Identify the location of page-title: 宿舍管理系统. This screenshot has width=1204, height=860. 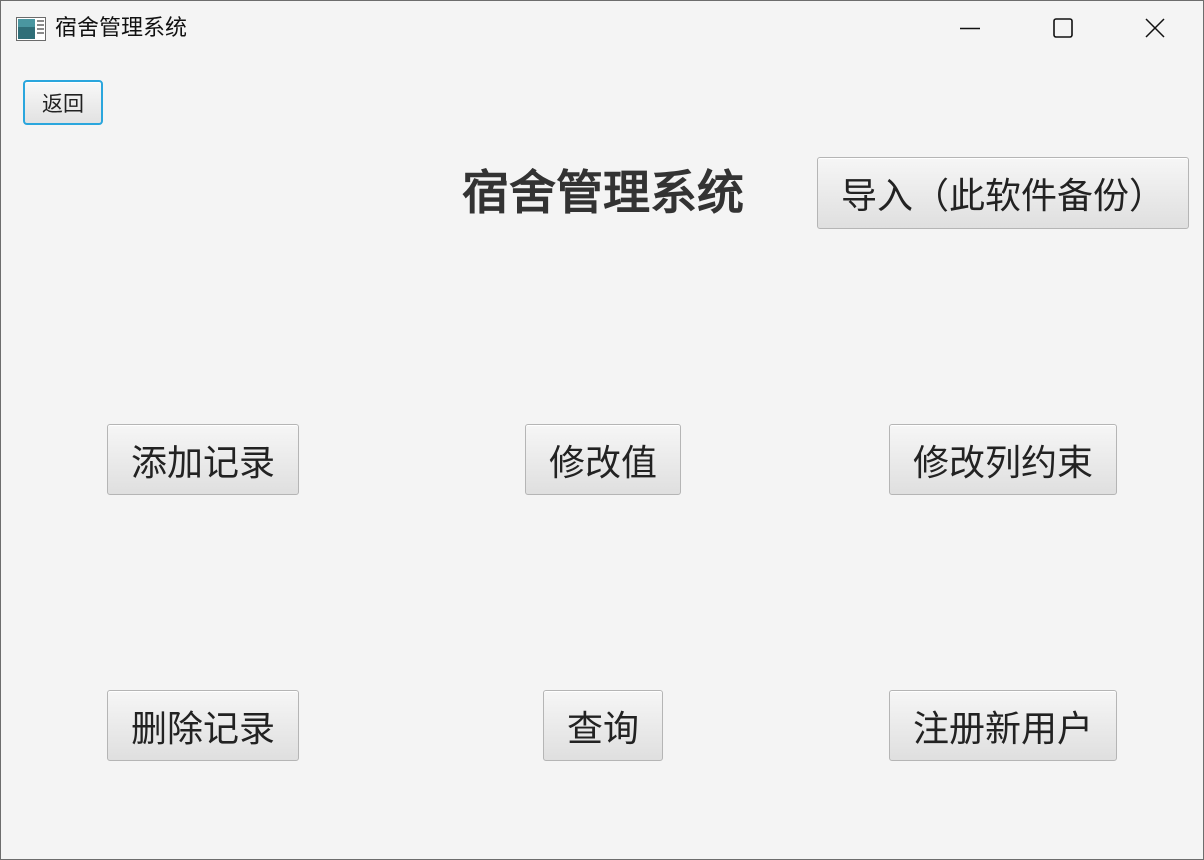
(603, 193).